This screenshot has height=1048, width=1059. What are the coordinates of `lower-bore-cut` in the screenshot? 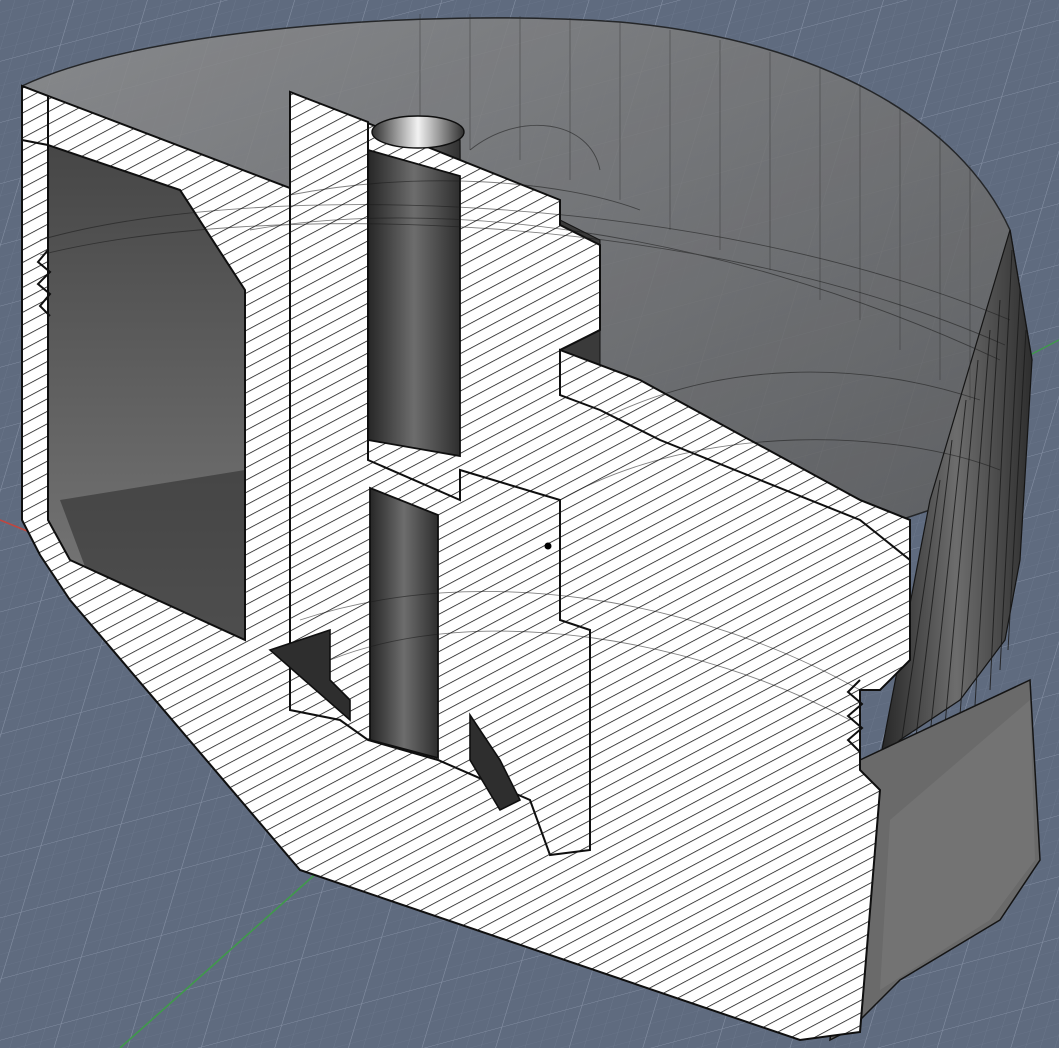 It's located at (404, 623).